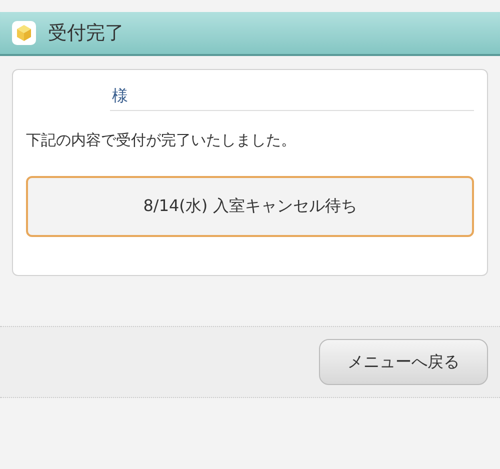 This screenshot has height=469, width=500. What do you see at coordinates (403, 362) in the screenshot?
I see `back-to-menu-button: メニューへ戻る` at bounding box center [403, 362].